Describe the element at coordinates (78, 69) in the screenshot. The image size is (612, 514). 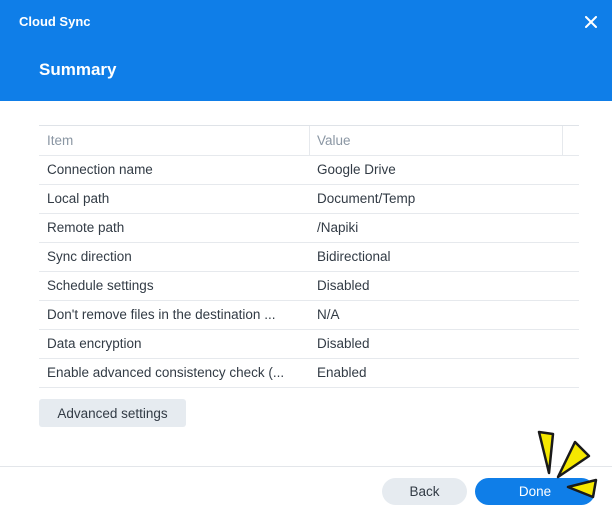
I see `page-title: Summary` at that location.